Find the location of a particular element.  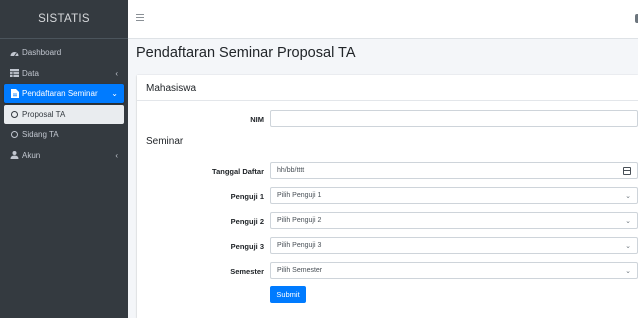

sidebar-item-data: Data ‹ is located at coordinates (64, 73).